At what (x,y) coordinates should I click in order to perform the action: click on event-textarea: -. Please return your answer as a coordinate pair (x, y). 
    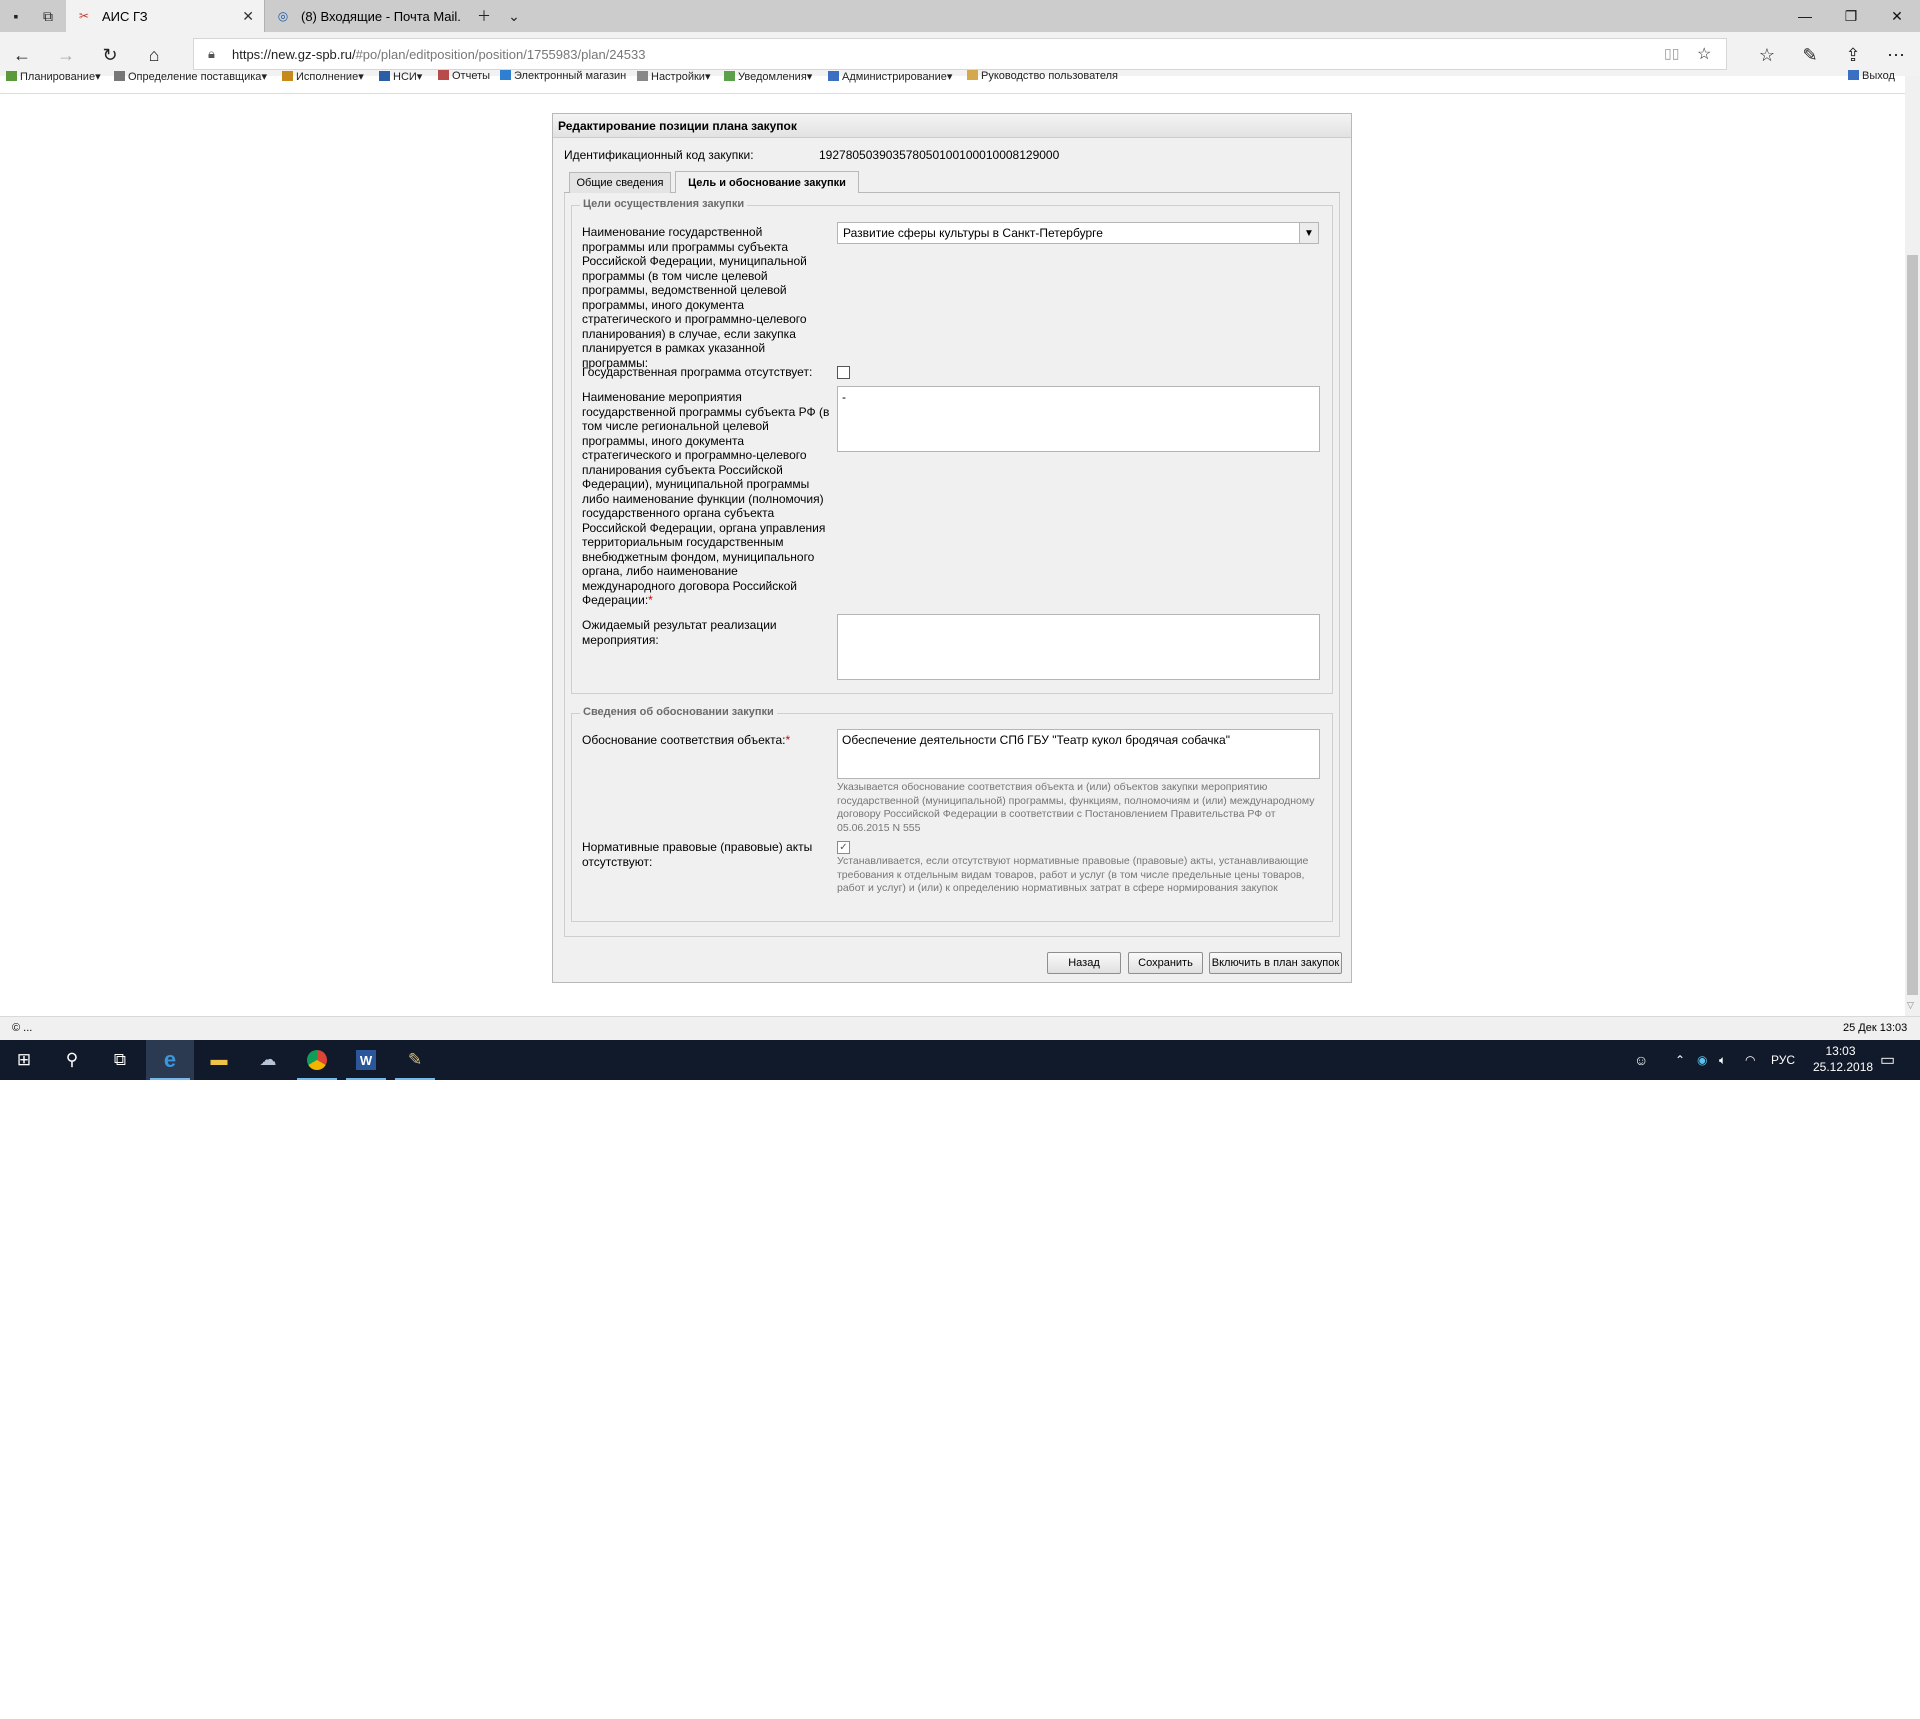
    Looking at the image, I should click on (1078, 419).